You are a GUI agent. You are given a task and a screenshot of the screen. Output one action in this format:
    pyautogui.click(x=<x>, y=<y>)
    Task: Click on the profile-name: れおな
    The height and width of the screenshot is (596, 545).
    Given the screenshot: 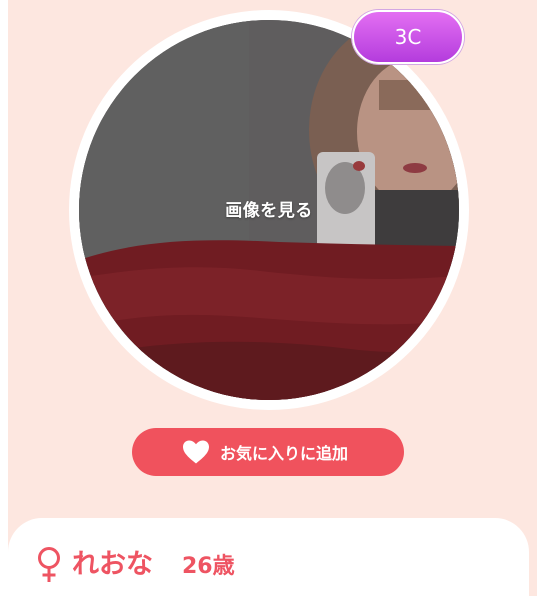 What is the action you would take?
    pyautogui.click(x=112, y=564)
    